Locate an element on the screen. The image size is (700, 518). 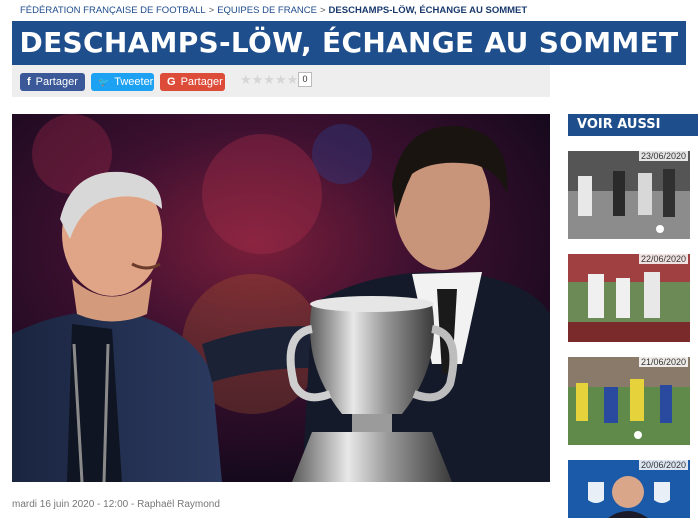
facebook-icon: f is located at coordinates (29, 82).